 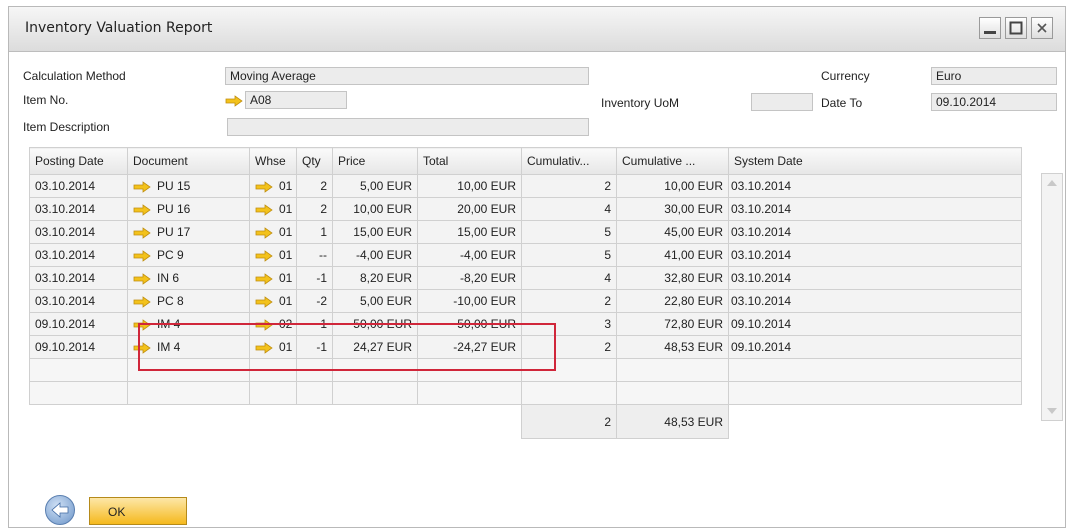 What do you see at coordinates (569, 324) in the screenshot?
I see `cell-cumulative-qty: 3` at bounding box center [569, 324].